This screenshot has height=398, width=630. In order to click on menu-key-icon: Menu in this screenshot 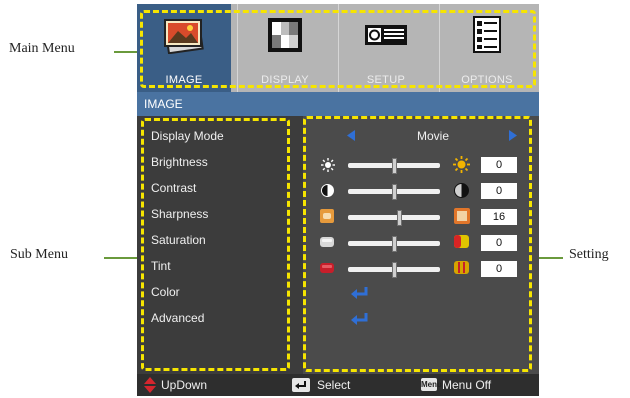, I will do `click(431, 384)`.